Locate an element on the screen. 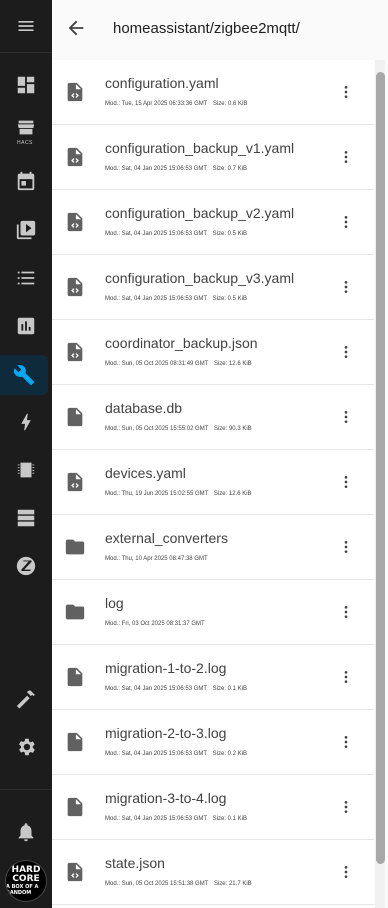 The image size is (388, 908). sidebar-item-todo is located at coordinates (26, 278).